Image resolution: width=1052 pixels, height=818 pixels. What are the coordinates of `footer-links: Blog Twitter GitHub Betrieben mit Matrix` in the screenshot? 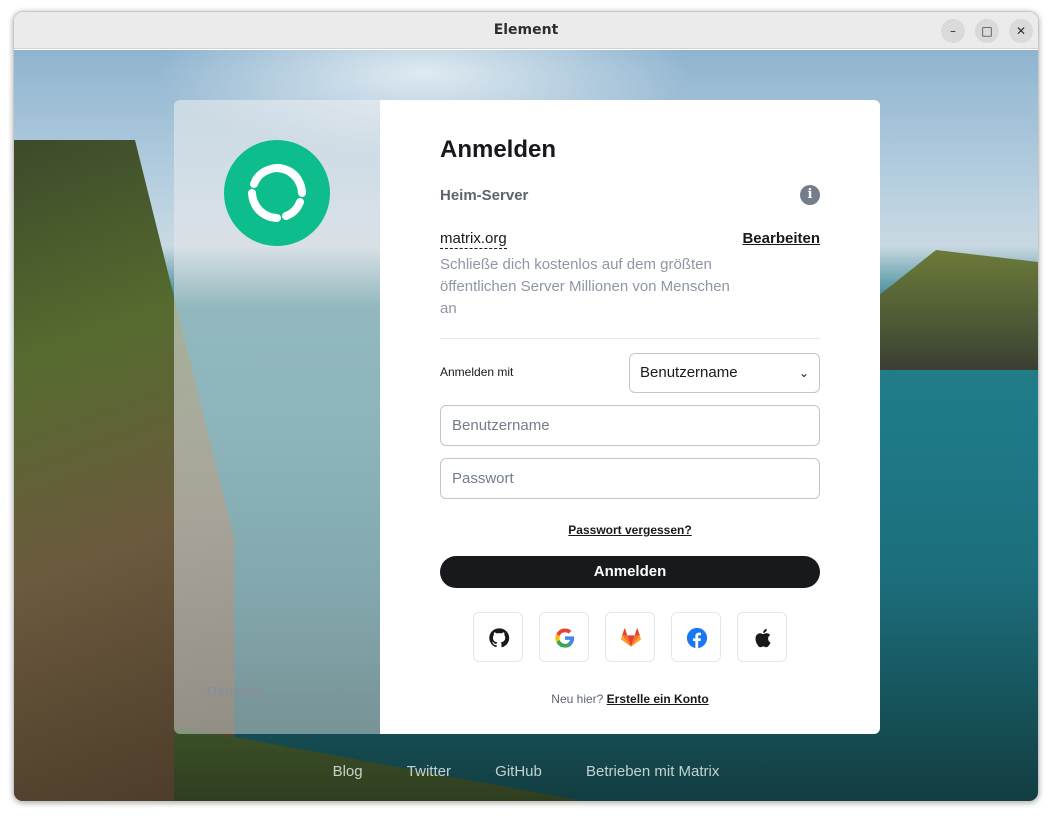 It's located at (526, 771).